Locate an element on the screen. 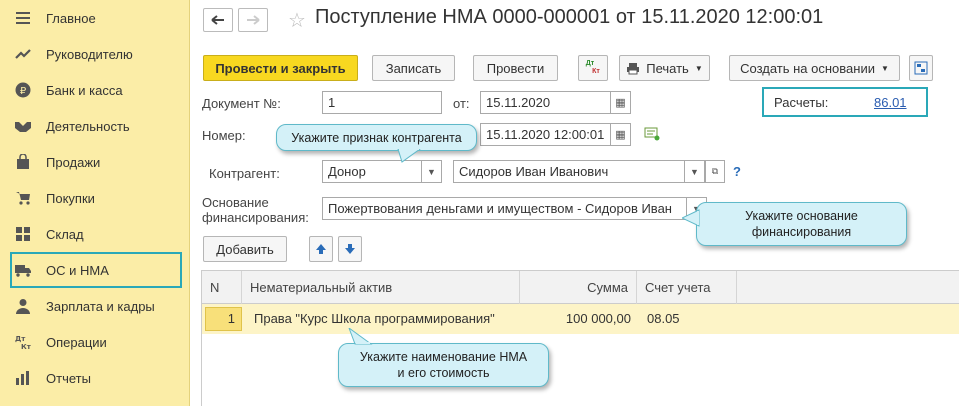 The height and width of the screenshot is (406, 959). printer-icon is located at coordinates (633, 68).